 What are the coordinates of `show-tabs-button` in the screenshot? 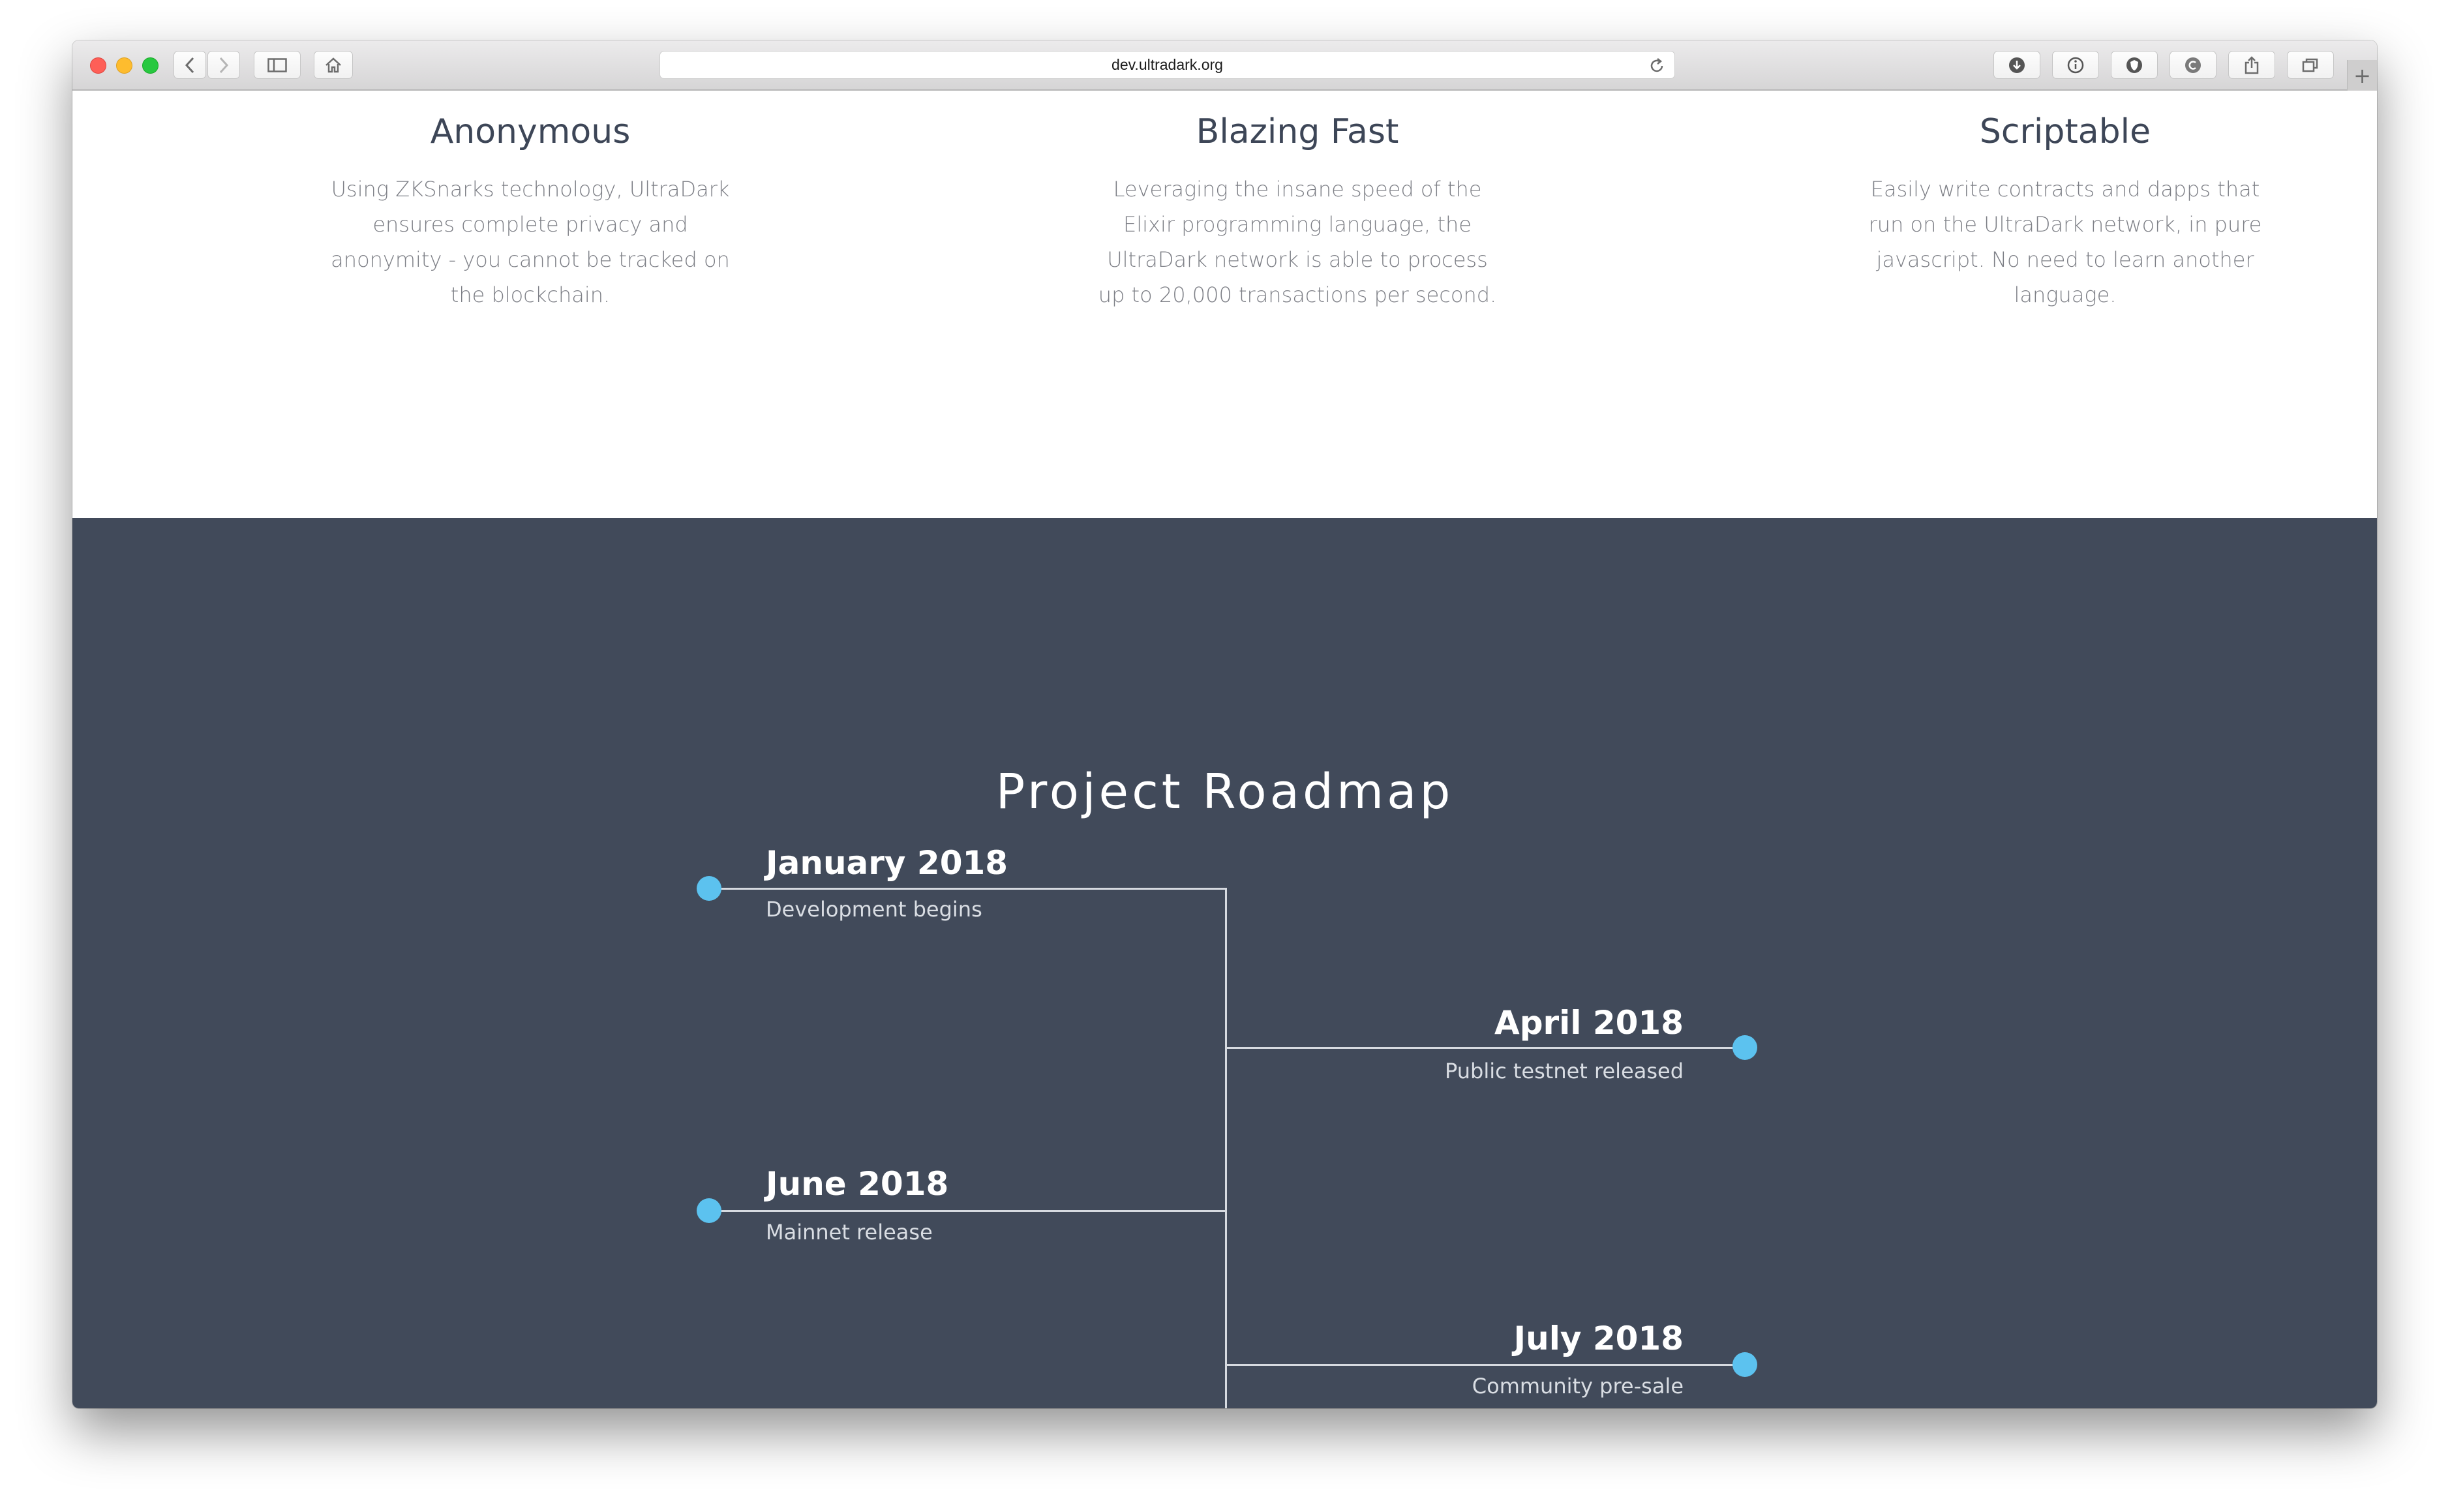 It's located at (2310, 65).